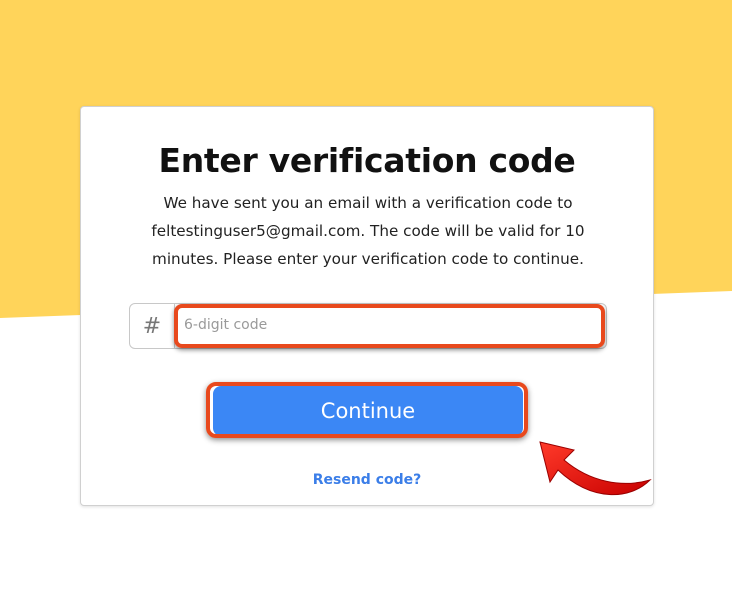 This screenshot has height=603, width=732. What do you see at coordinates (389, 325) in the screenshot?
I see `verification-code-input` at bounding box center [389, 325].